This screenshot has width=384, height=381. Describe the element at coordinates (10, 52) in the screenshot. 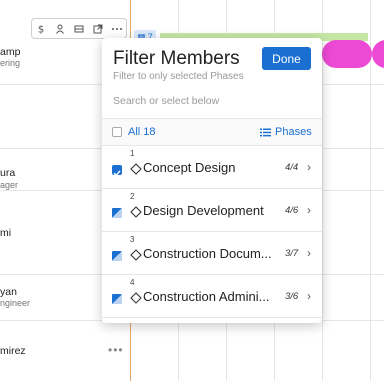

I see `member-name: amp` at that location.